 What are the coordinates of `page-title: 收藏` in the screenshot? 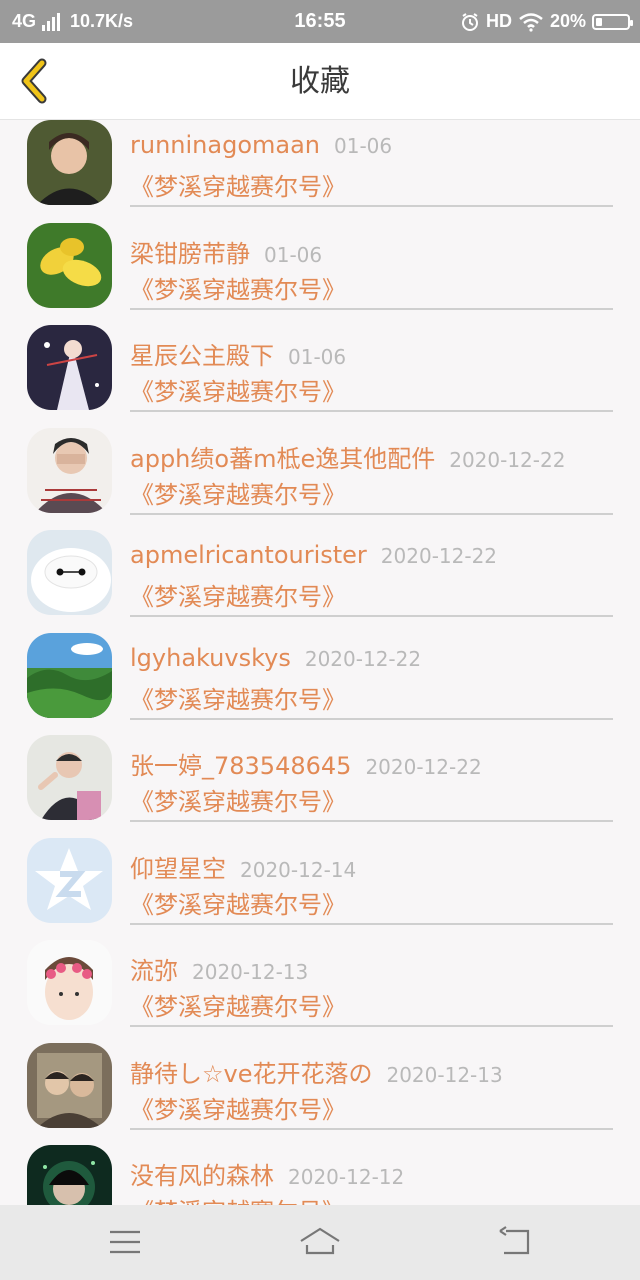 It's located at (320, 81).